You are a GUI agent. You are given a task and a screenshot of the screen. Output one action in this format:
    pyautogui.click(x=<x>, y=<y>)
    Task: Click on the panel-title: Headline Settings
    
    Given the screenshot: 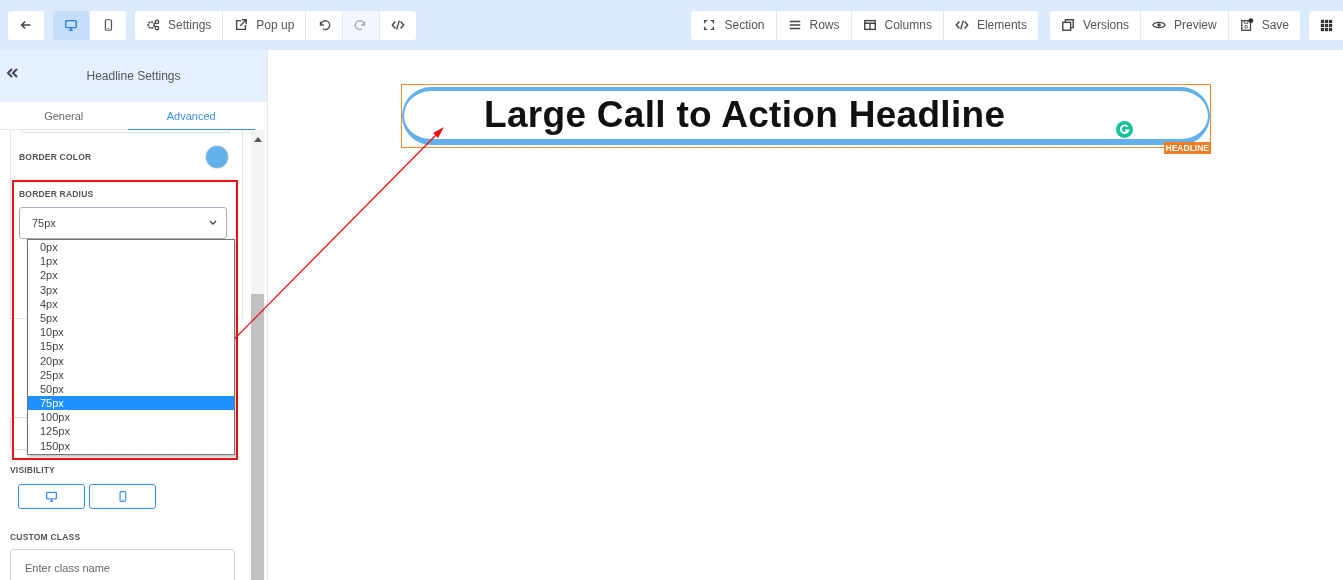 What is the action you would take?
    pyautogui.click(x=133, y=76)
    